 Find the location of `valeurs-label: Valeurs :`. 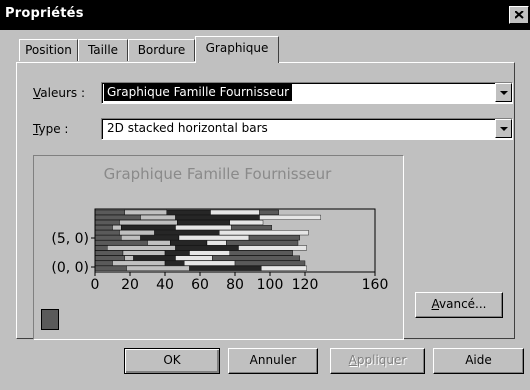

valeurs-label: Valeurs : is located at coordinates (59, 93).